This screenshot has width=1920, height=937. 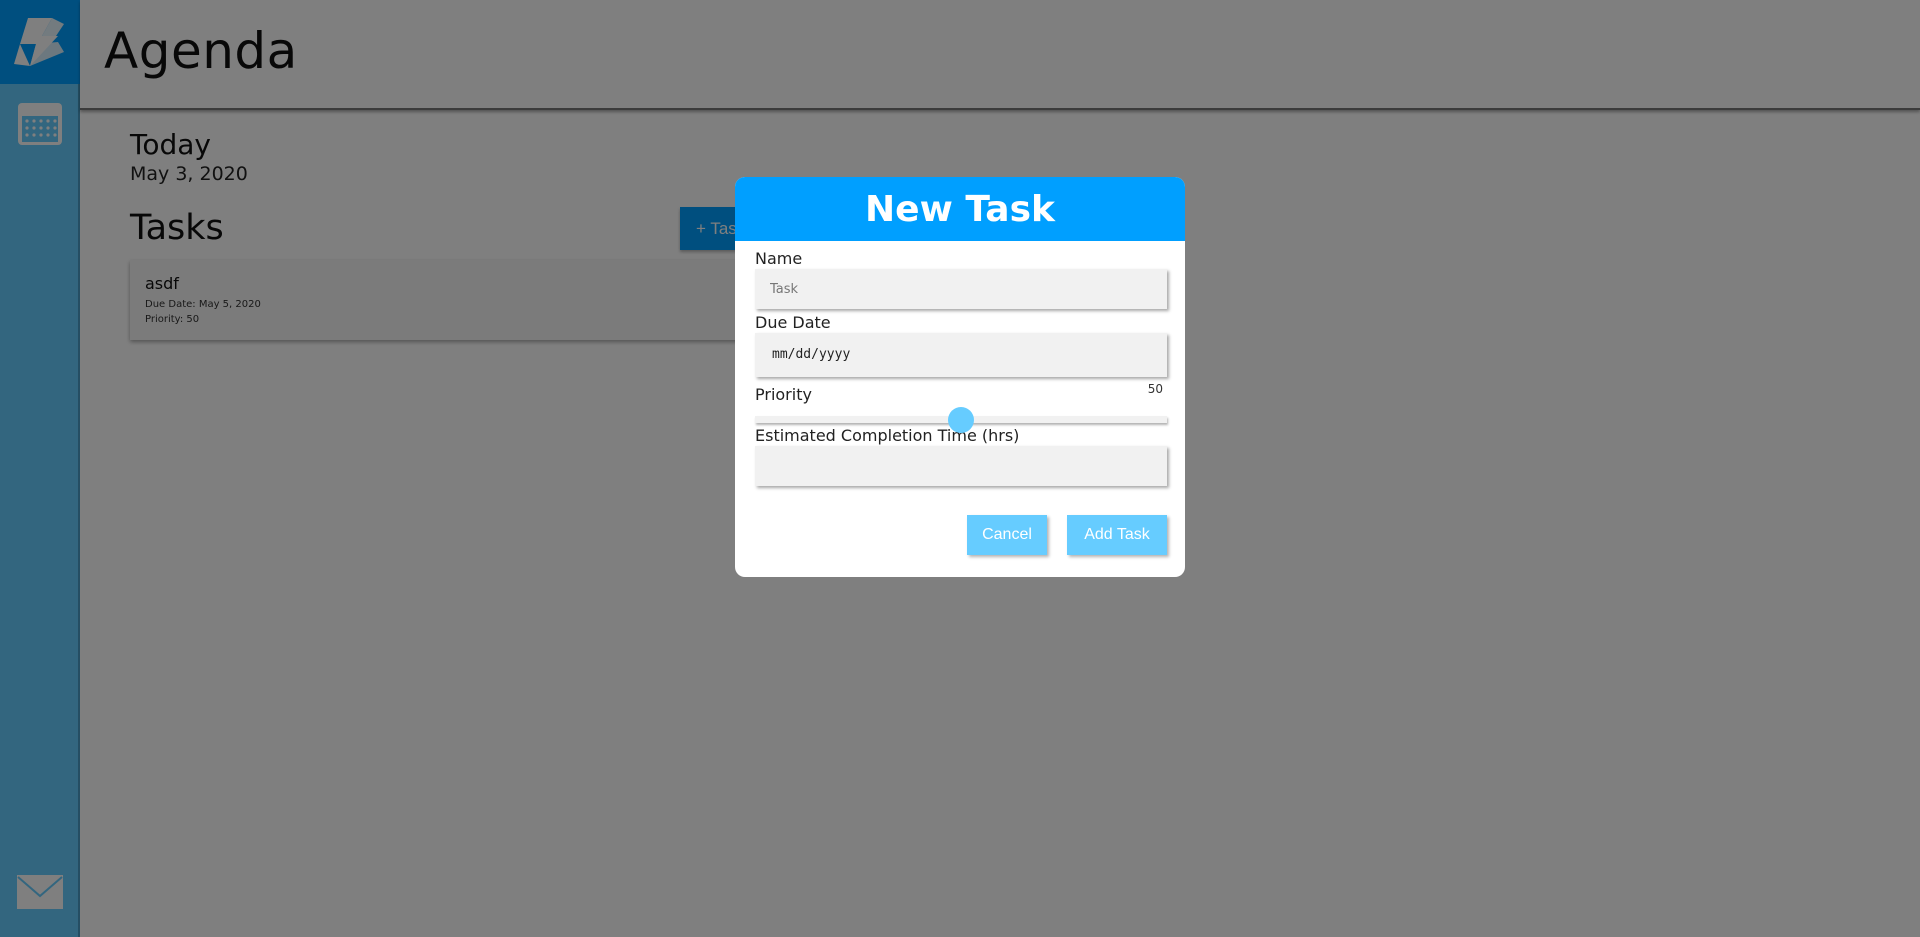 I want to click on dialog-actions: Cancel Add Task, so click(x=1067, y=535).